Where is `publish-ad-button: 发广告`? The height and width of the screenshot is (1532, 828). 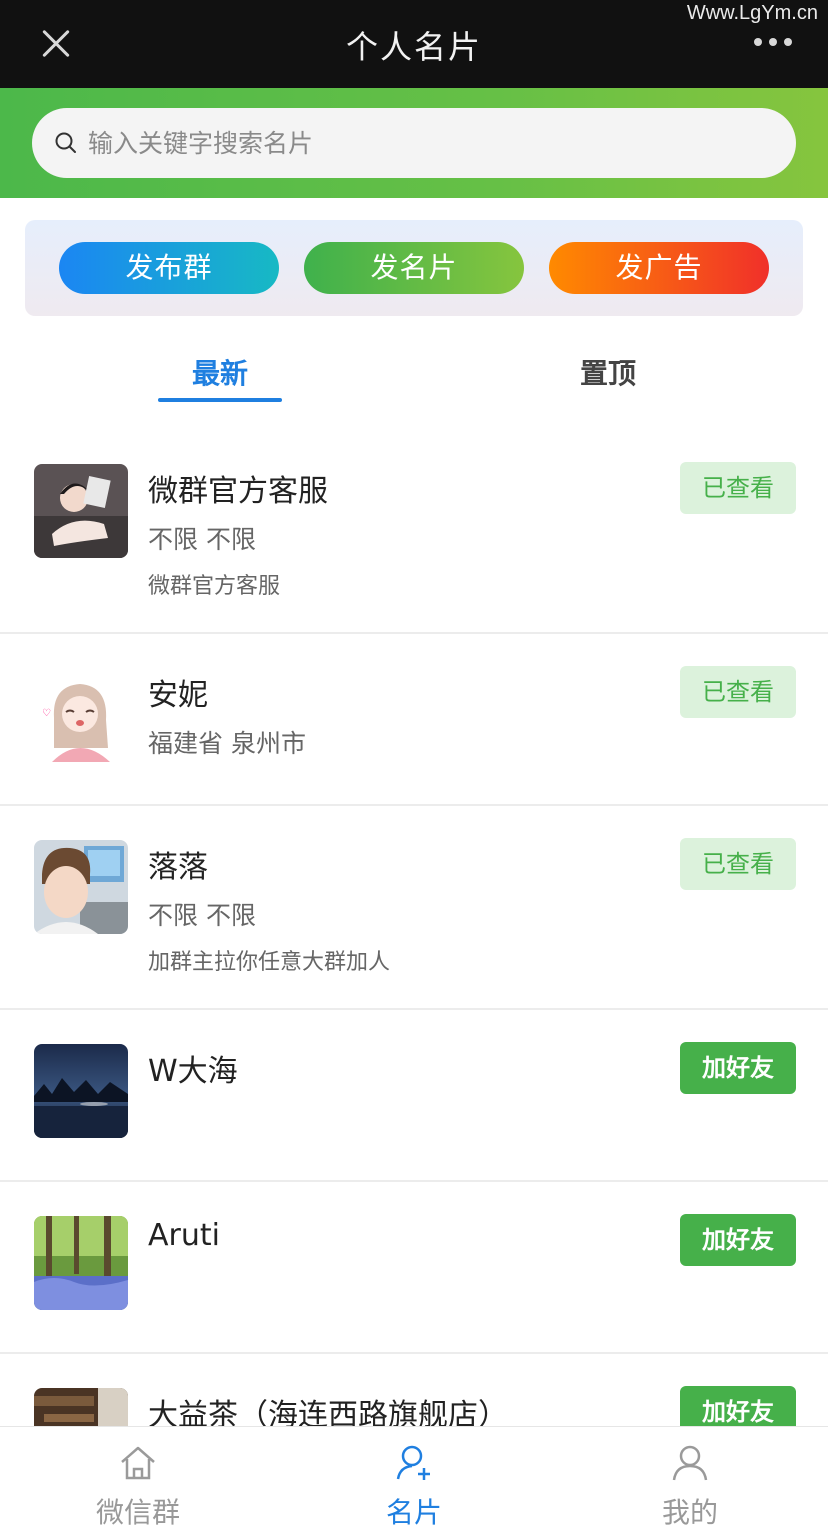 publish-ad-button: 发广告 is located at coordinates (659, 268).